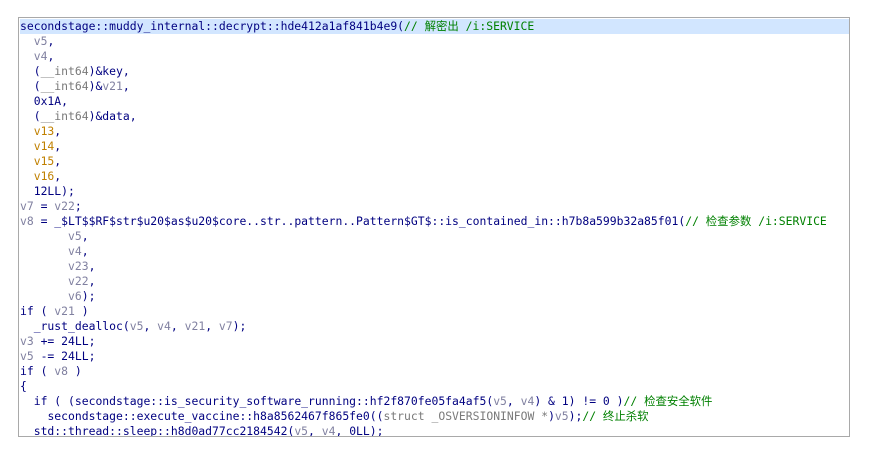  I want to click on code-token: v6, so click(75, 296).